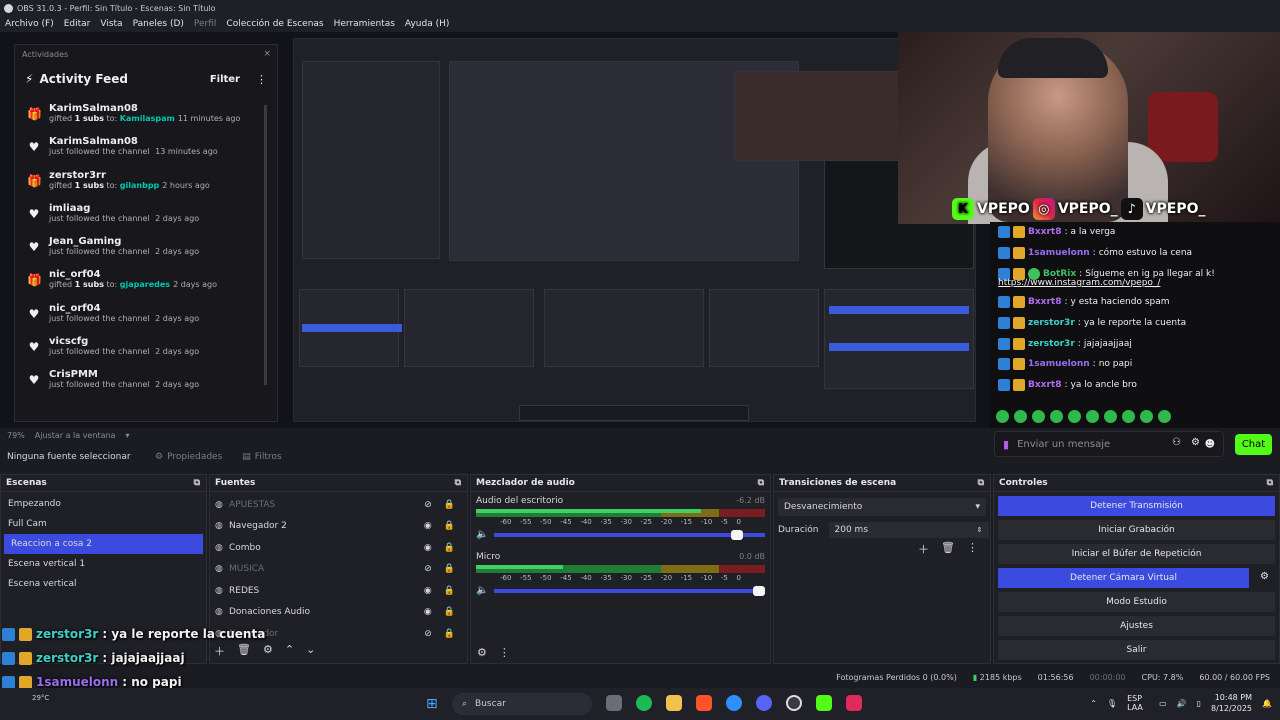  Describe the element at coordinates (1231, 703) in the screenshot. I see `clock: 10:48 PM 8/12/2025` at that location.